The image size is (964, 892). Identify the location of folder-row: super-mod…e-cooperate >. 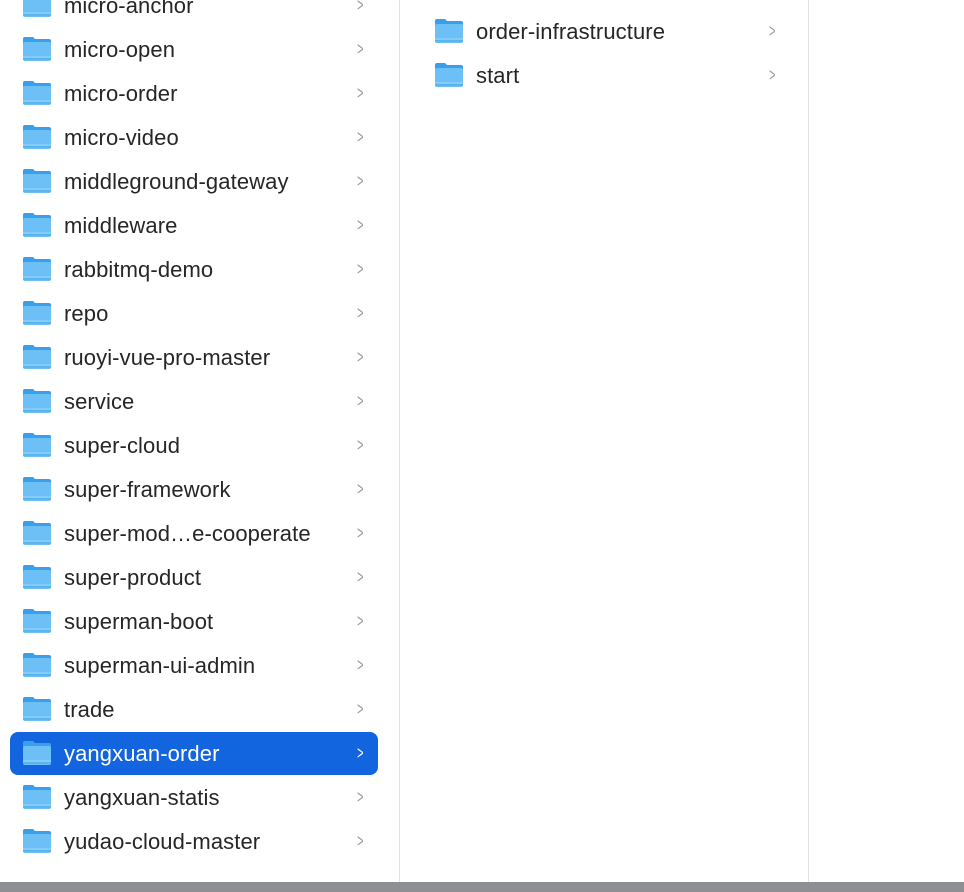
(194, 533).